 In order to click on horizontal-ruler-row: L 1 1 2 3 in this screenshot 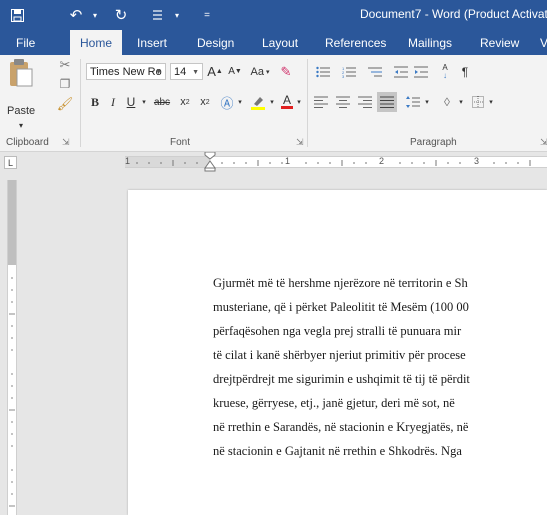, I will do `click(273, 162)`.